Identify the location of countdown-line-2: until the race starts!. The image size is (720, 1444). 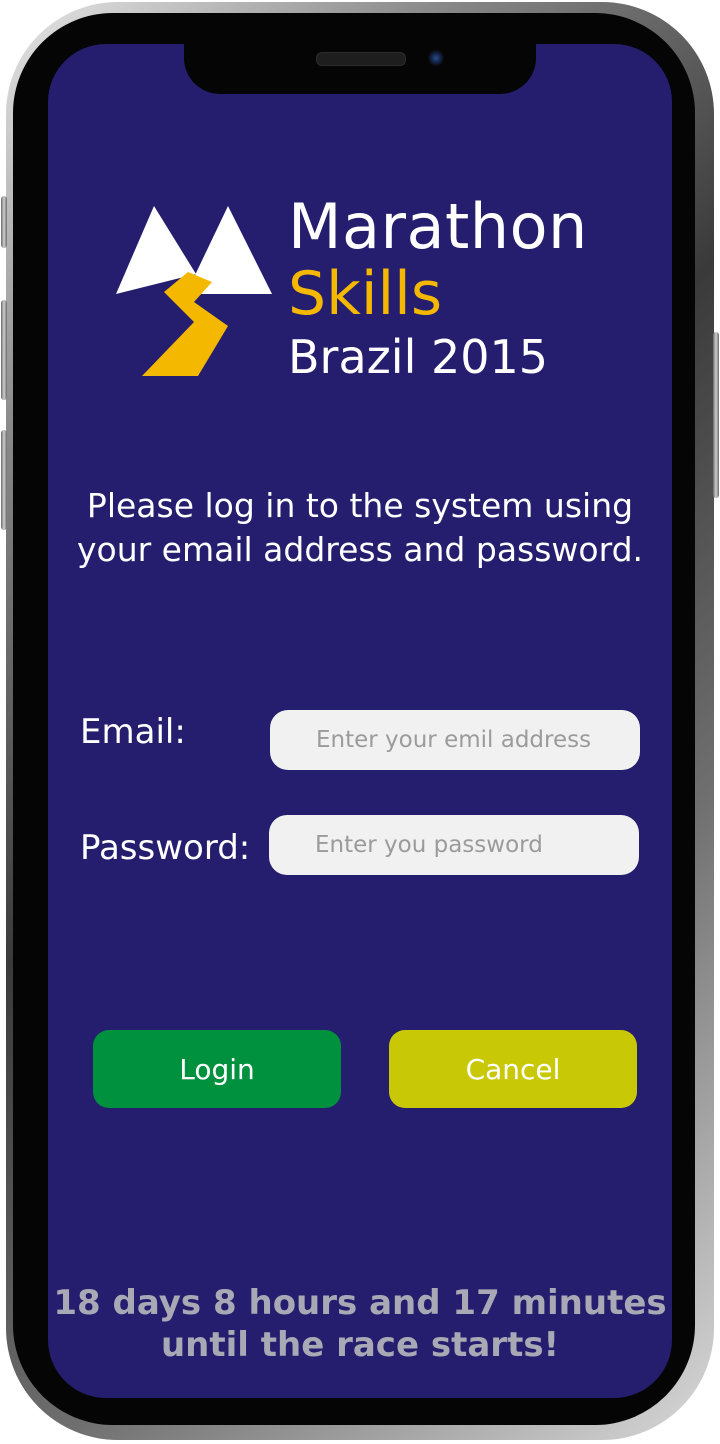
(360, 1345).